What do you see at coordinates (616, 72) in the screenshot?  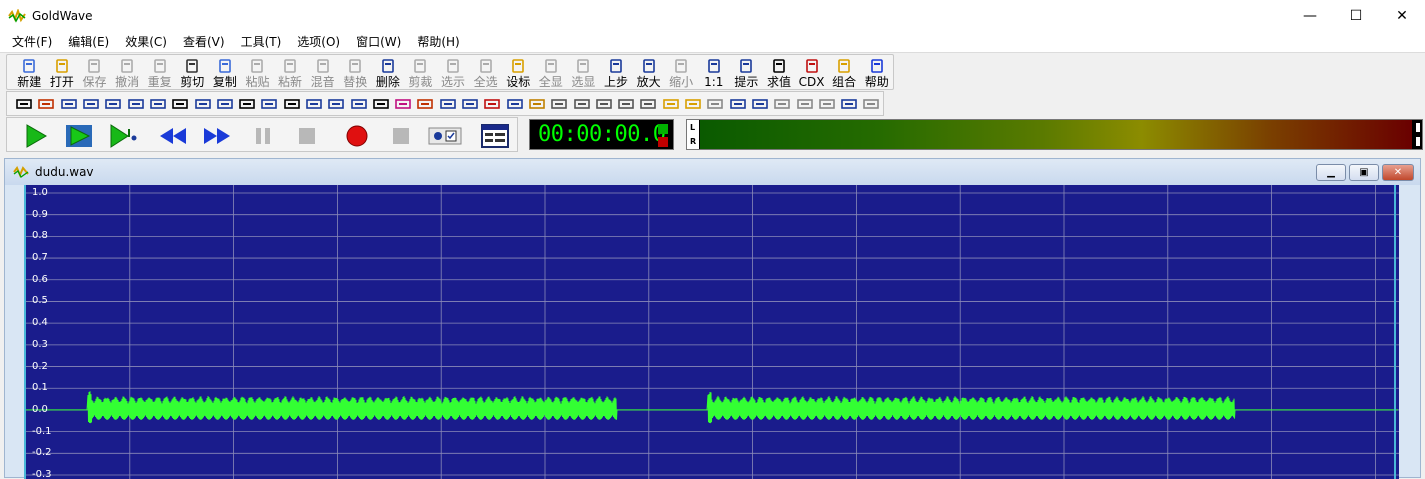 I see `toolbar-previous-zoom-button: 上步` at bounding box center [616, 72].